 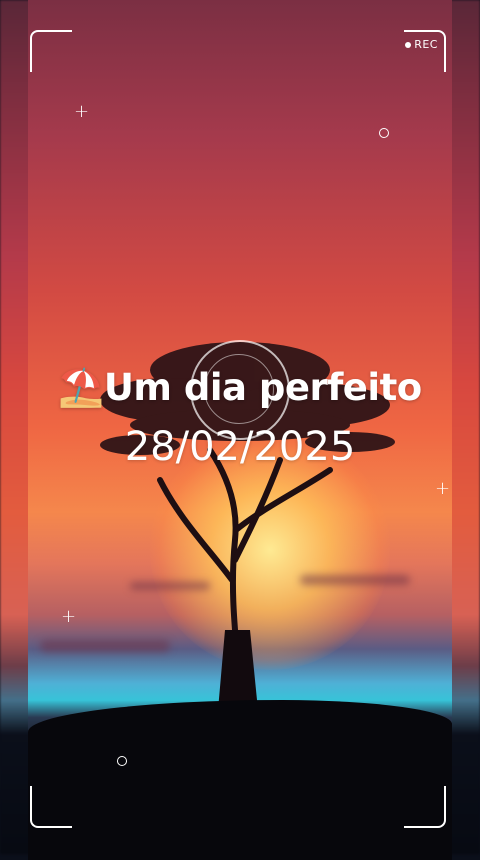 I want to click on beach-umbrella-icon: ⛱️, so click(x=81, y=387).